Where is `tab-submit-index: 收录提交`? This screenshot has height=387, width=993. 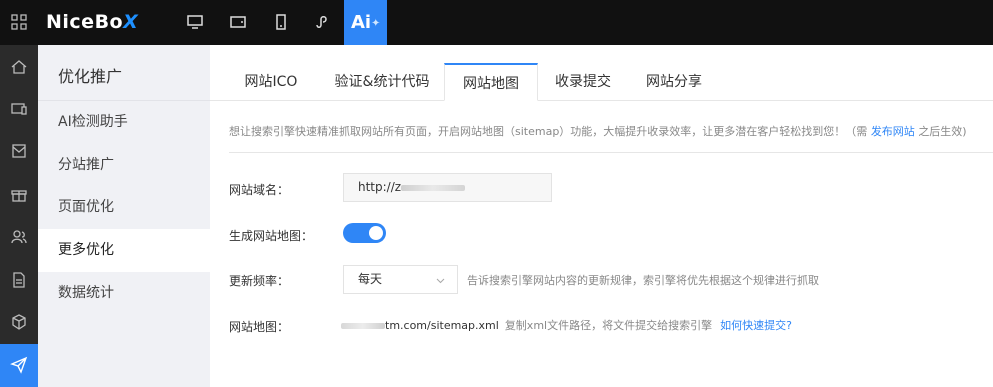 tab-submit-index: 收录提交 is located at coordinates (583, 82).